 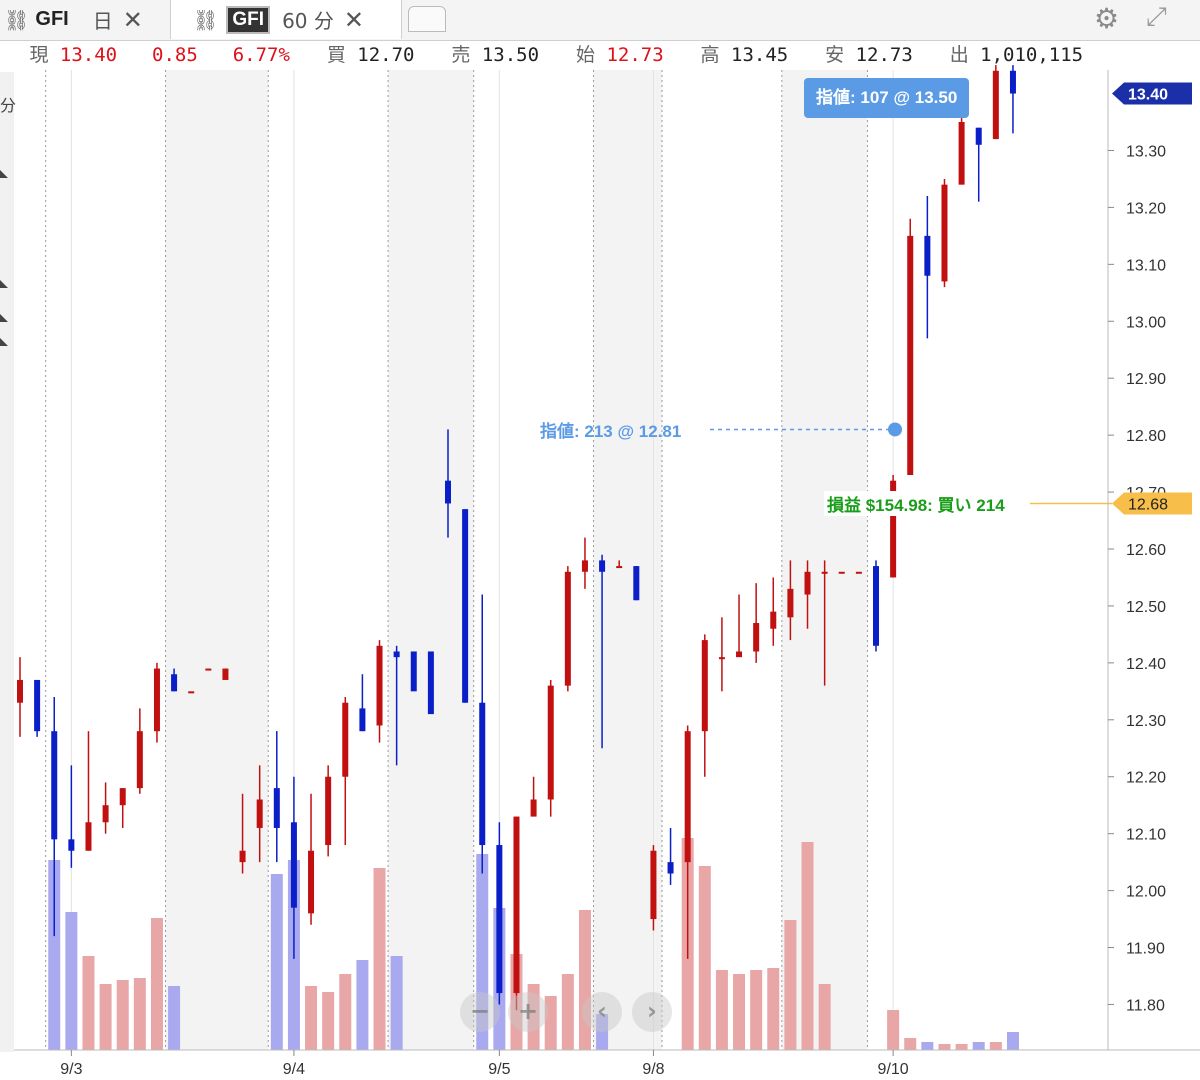 I want to click on date-tick-label: 9/5, so click(x=499, y=1069).